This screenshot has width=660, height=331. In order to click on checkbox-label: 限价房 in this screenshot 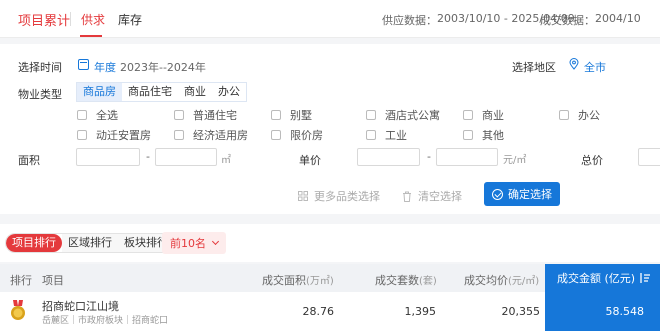, I will do `click(306, 135)`.